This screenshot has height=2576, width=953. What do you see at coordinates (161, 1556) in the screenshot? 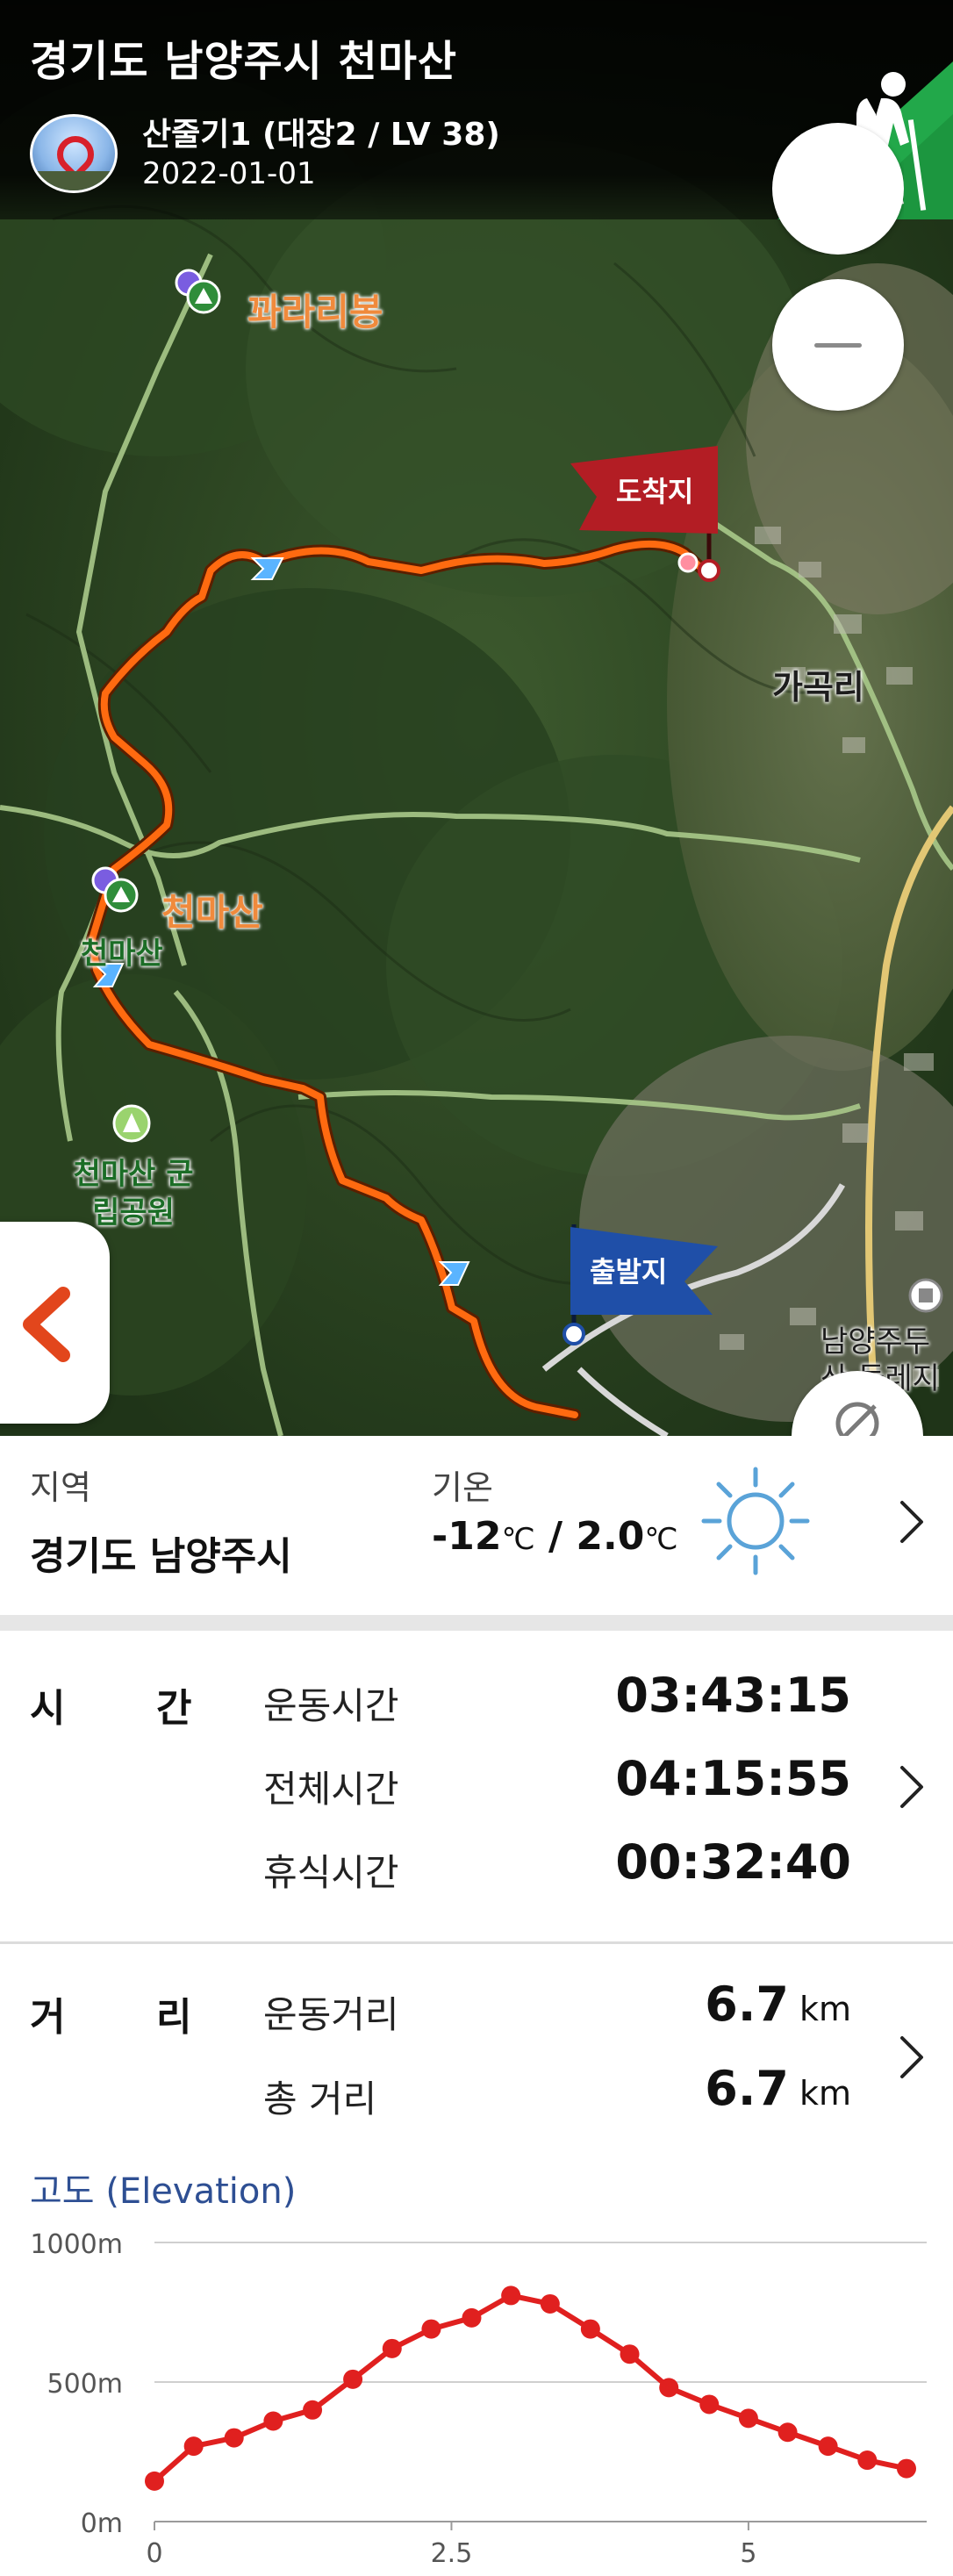
I see `region-value: 경기도 남양주시` at bounding box center [161, 1556].